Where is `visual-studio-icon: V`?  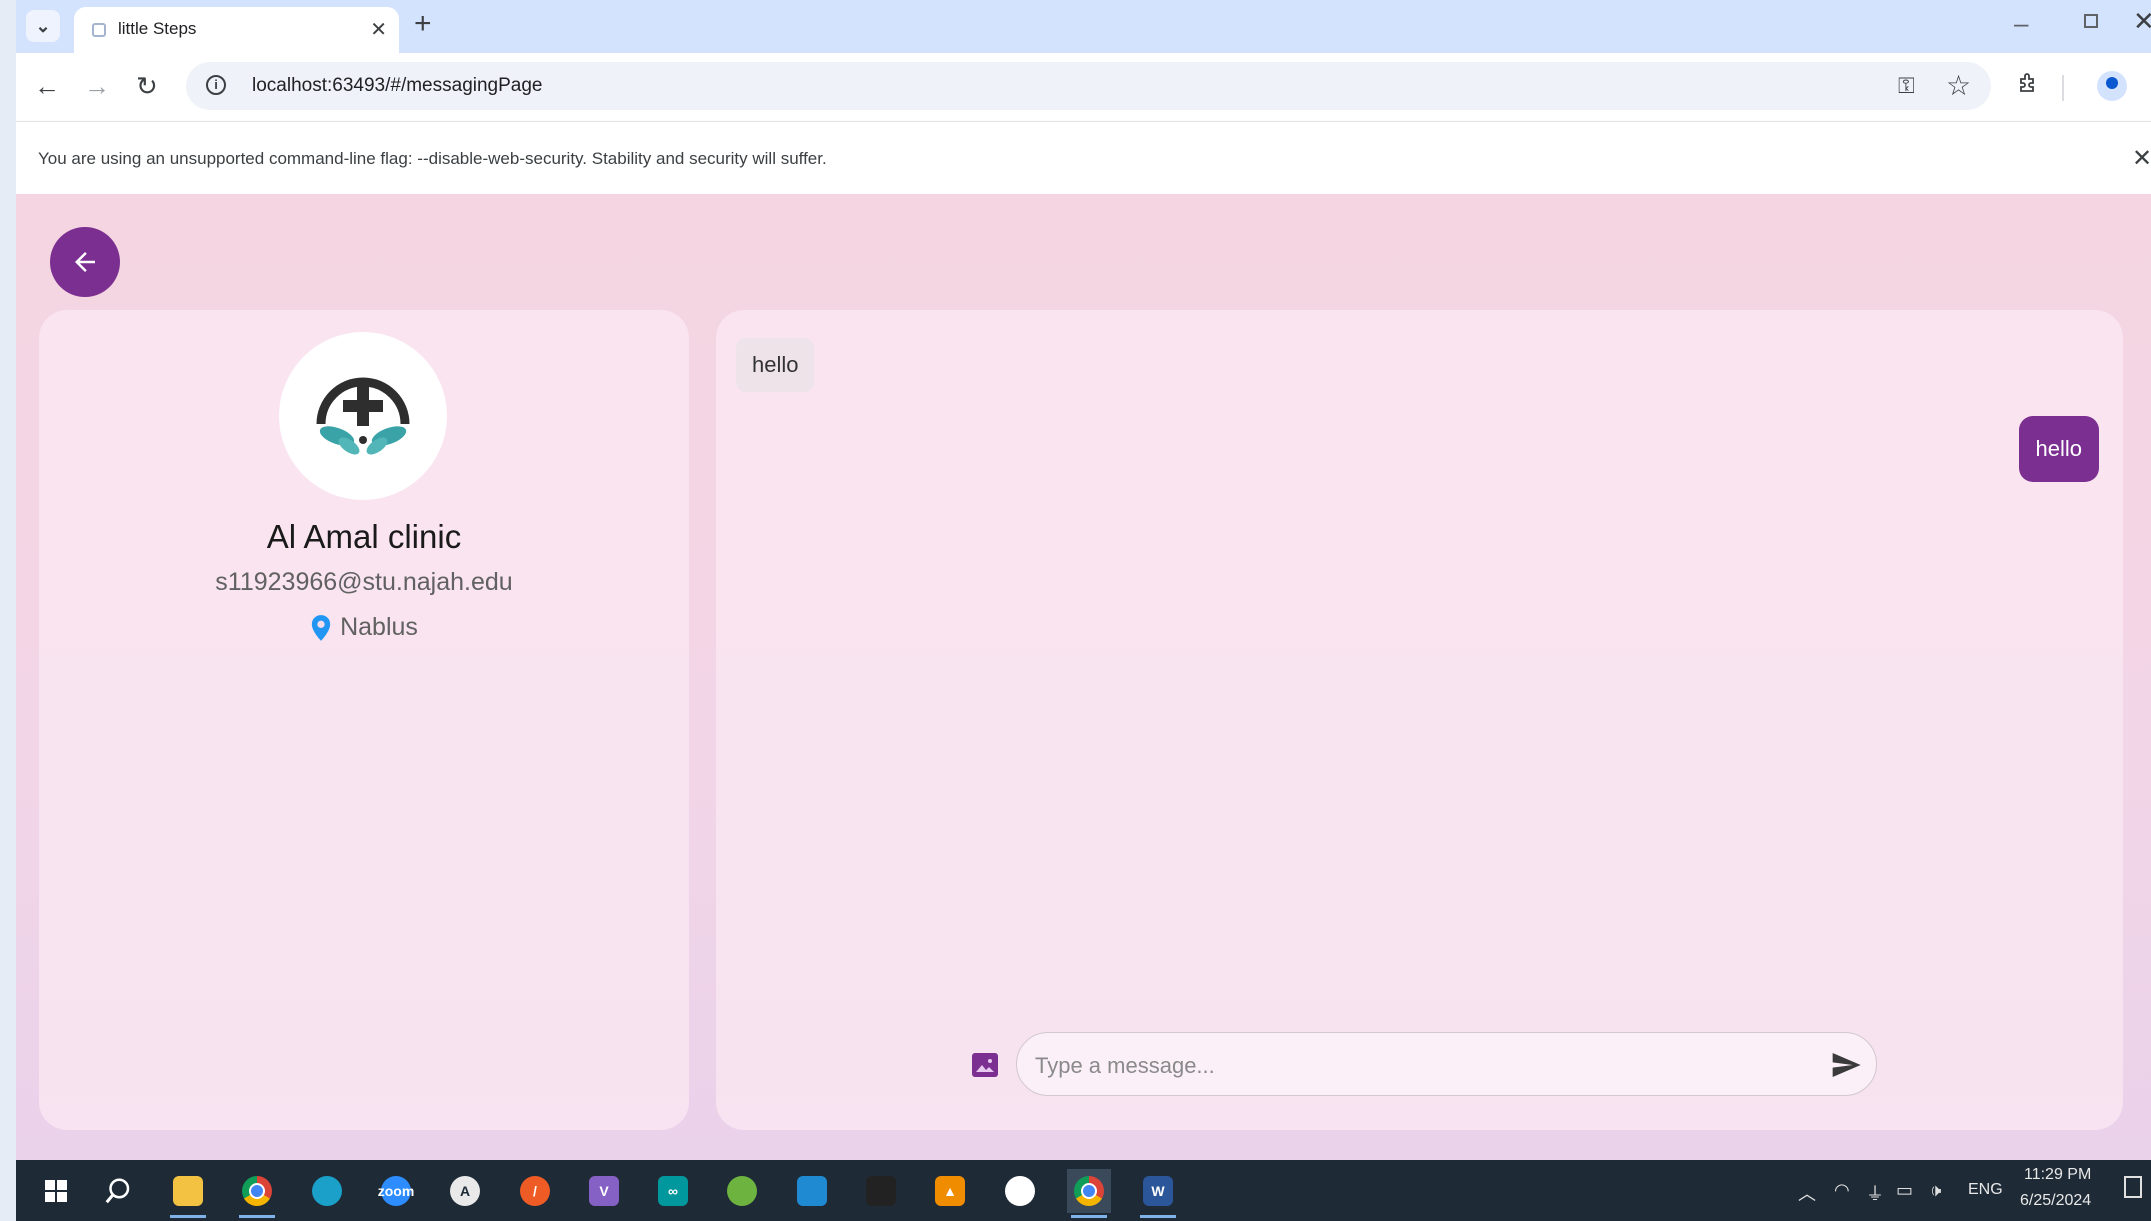 visual-studio-icon: V is located at coordinates (604, 1191).